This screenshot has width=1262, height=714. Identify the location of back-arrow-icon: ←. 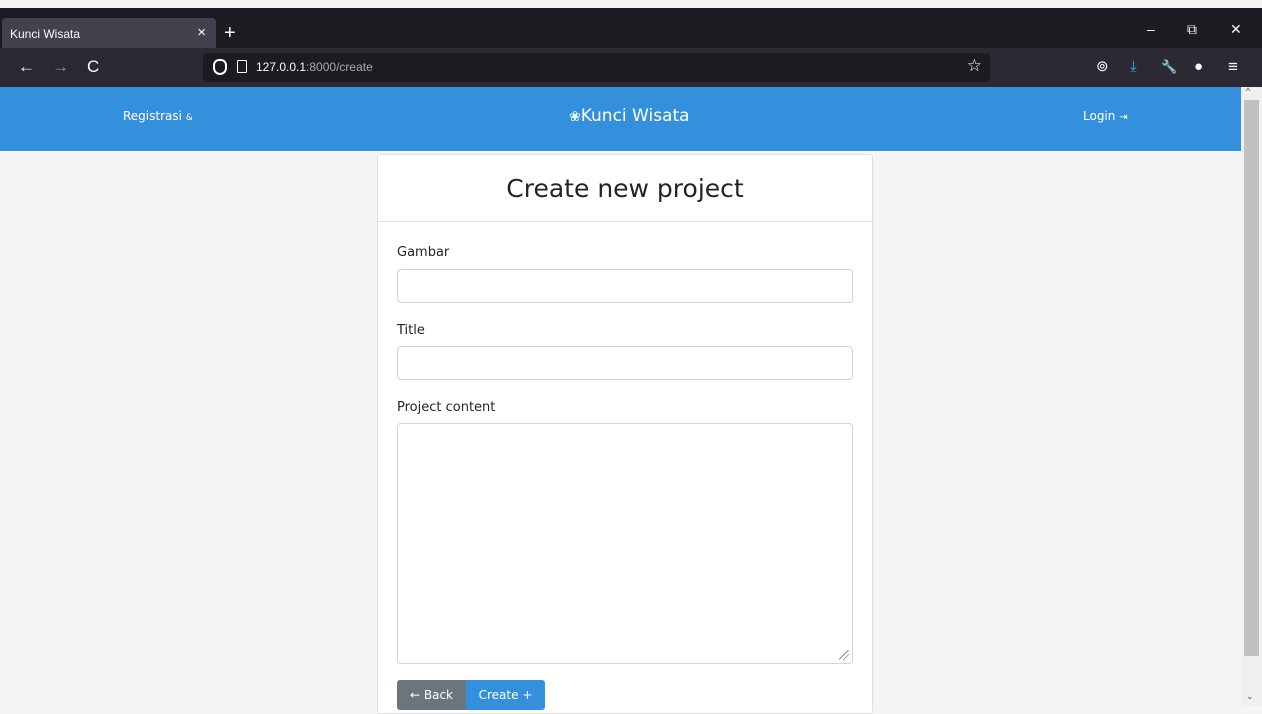
(26, 67).